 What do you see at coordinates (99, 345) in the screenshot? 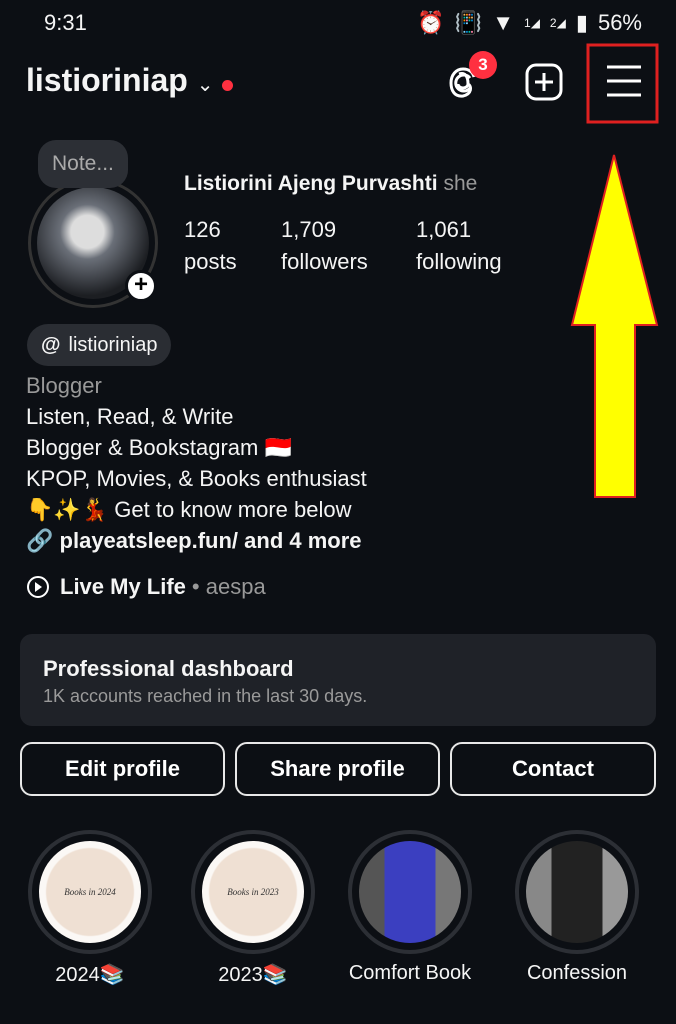
I see `threads-profile-chip: @ listioriniap` at bounding box center [99, 345].